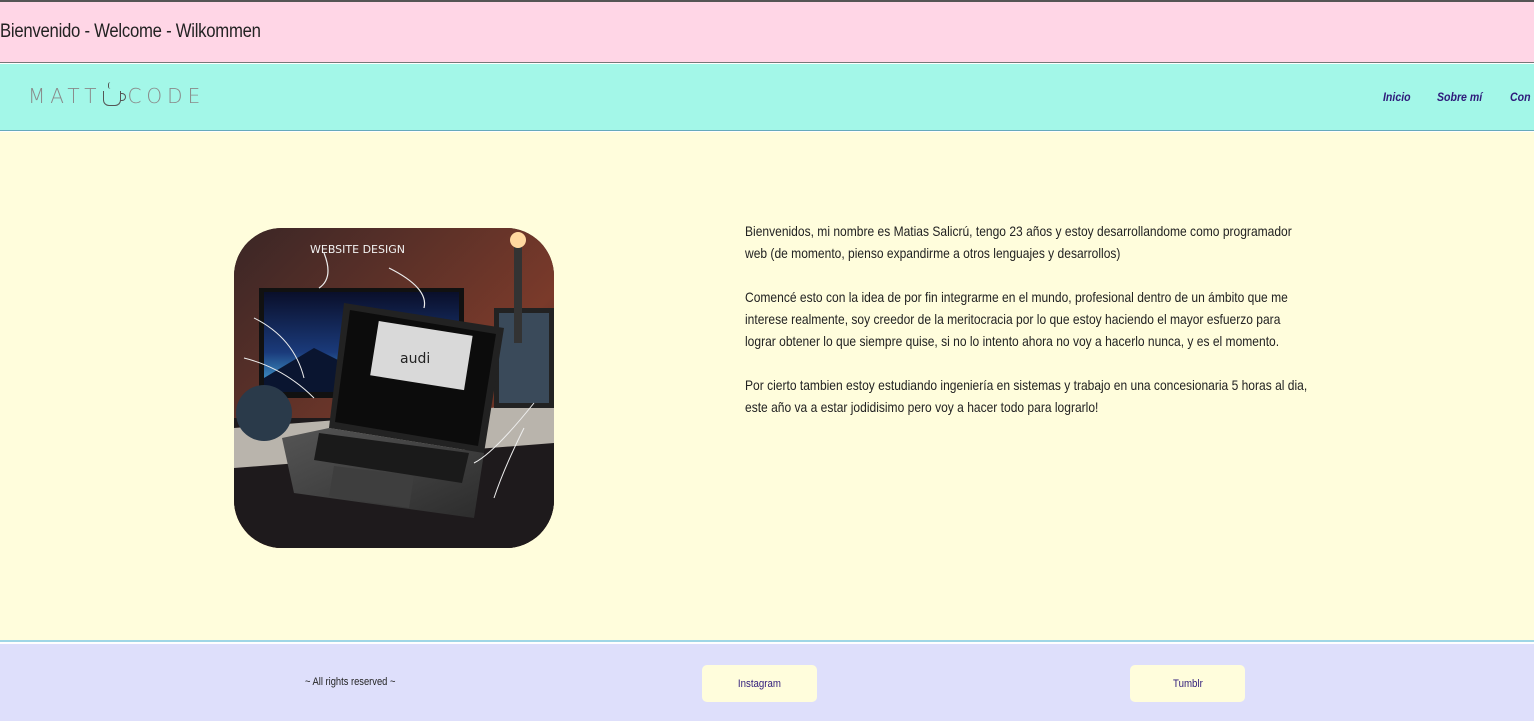  Describe the element at coordinates (65, 96) in the screenshot. I see `logo-text-left: MATT` at that location.